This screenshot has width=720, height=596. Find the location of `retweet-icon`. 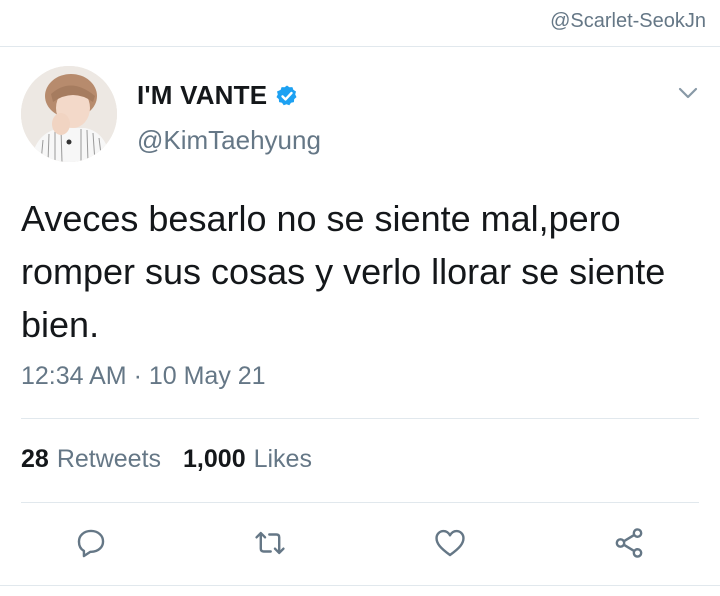

retweet-icon is located at coordinates (270, 543).